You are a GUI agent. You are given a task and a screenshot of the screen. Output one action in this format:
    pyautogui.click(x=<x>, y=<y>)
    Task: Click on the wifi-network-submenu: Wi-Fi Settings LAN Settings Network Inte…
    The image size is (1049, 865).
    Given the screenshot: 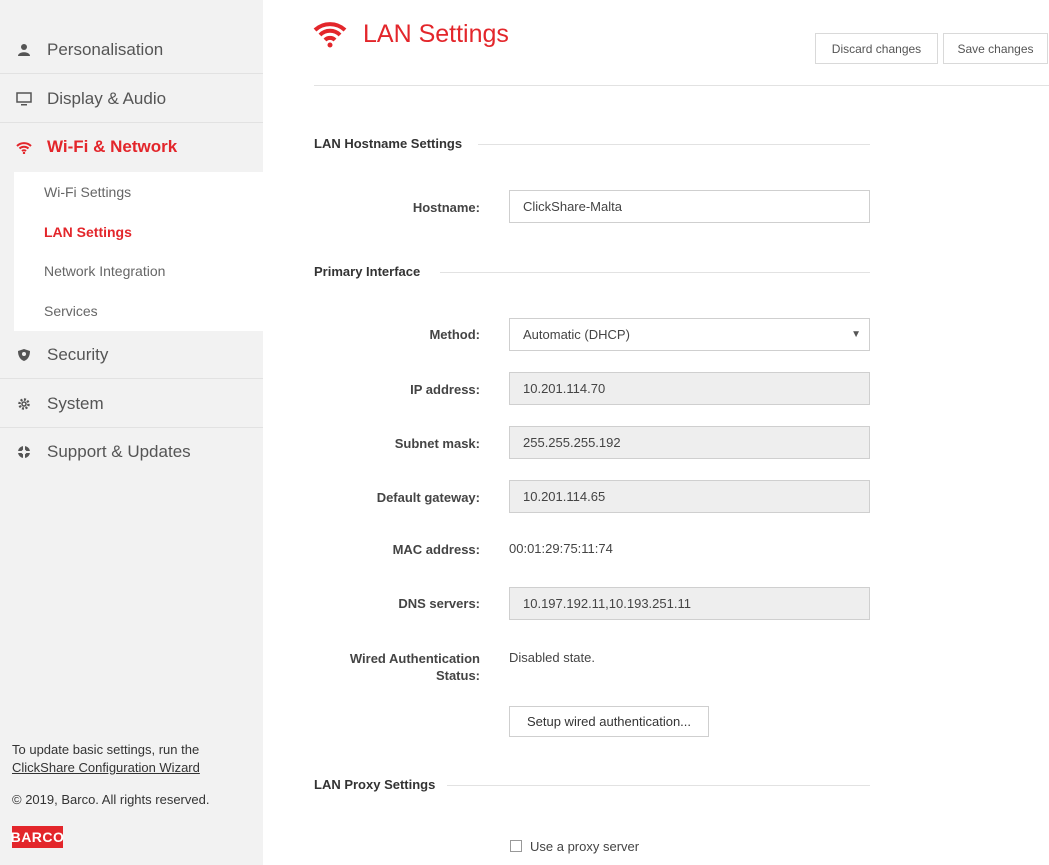 What is the action you would take?
    pyautogui.click(x=138, y=251)
    